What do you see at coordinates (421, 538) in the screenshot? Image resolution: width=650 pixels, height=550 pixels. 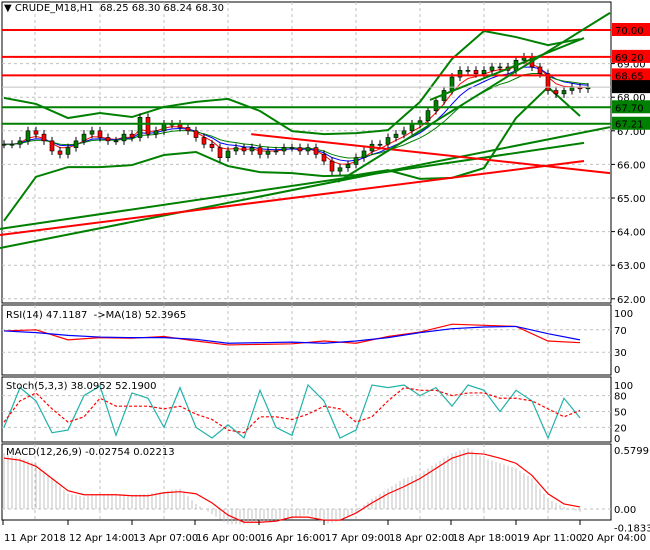 I see `x-tick-label: 18 Apr 02:00` at bounding box center [421, 538].